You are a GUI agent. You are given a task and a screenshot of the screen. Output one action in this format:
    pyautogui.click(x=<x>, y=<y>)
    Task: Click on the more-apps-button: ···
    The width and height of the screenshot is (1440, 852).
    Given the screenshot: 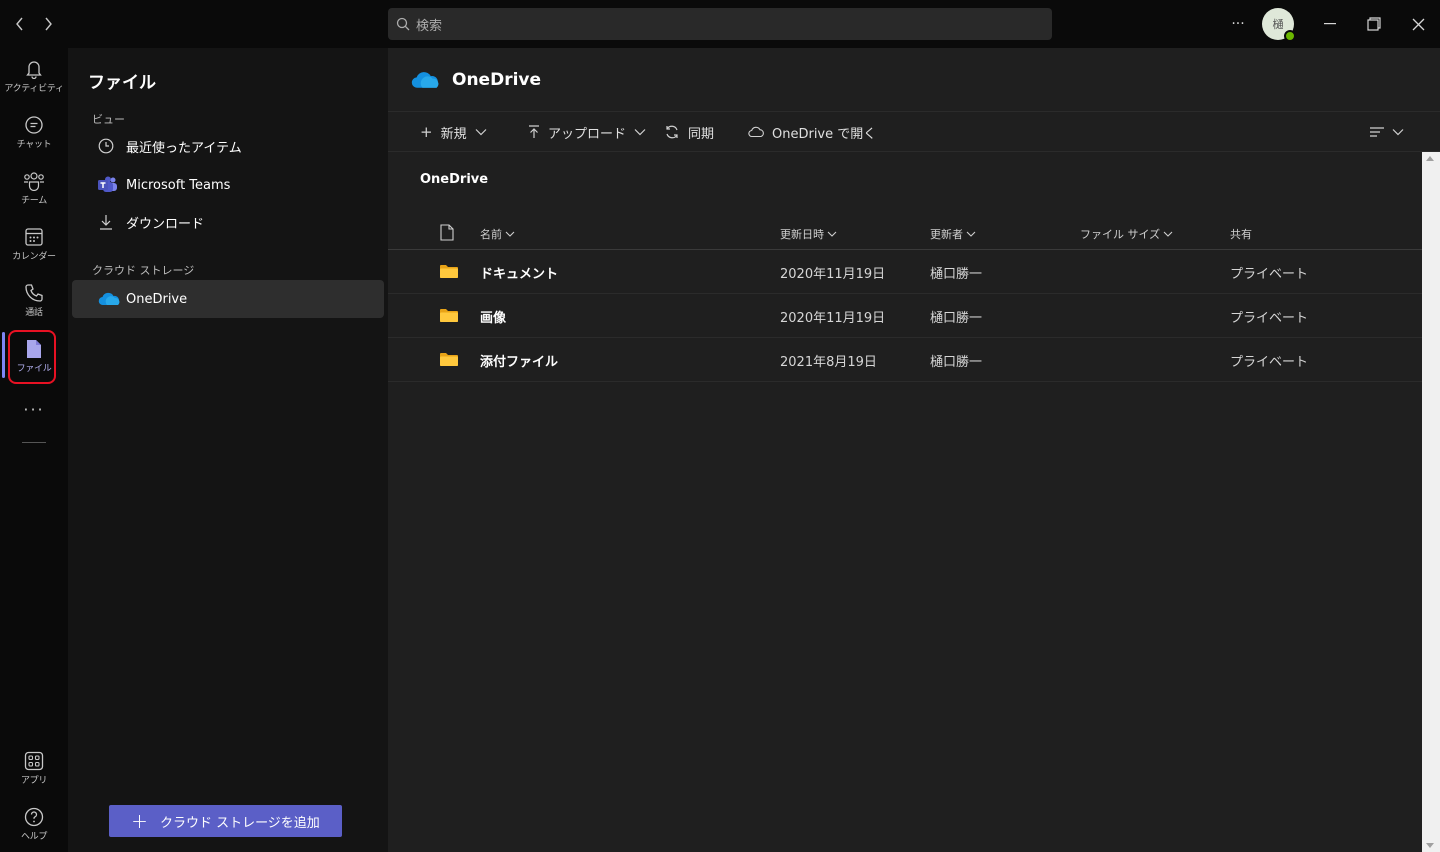 What is the action you would take?
    pyautogui.click(x=34, y=409)
    